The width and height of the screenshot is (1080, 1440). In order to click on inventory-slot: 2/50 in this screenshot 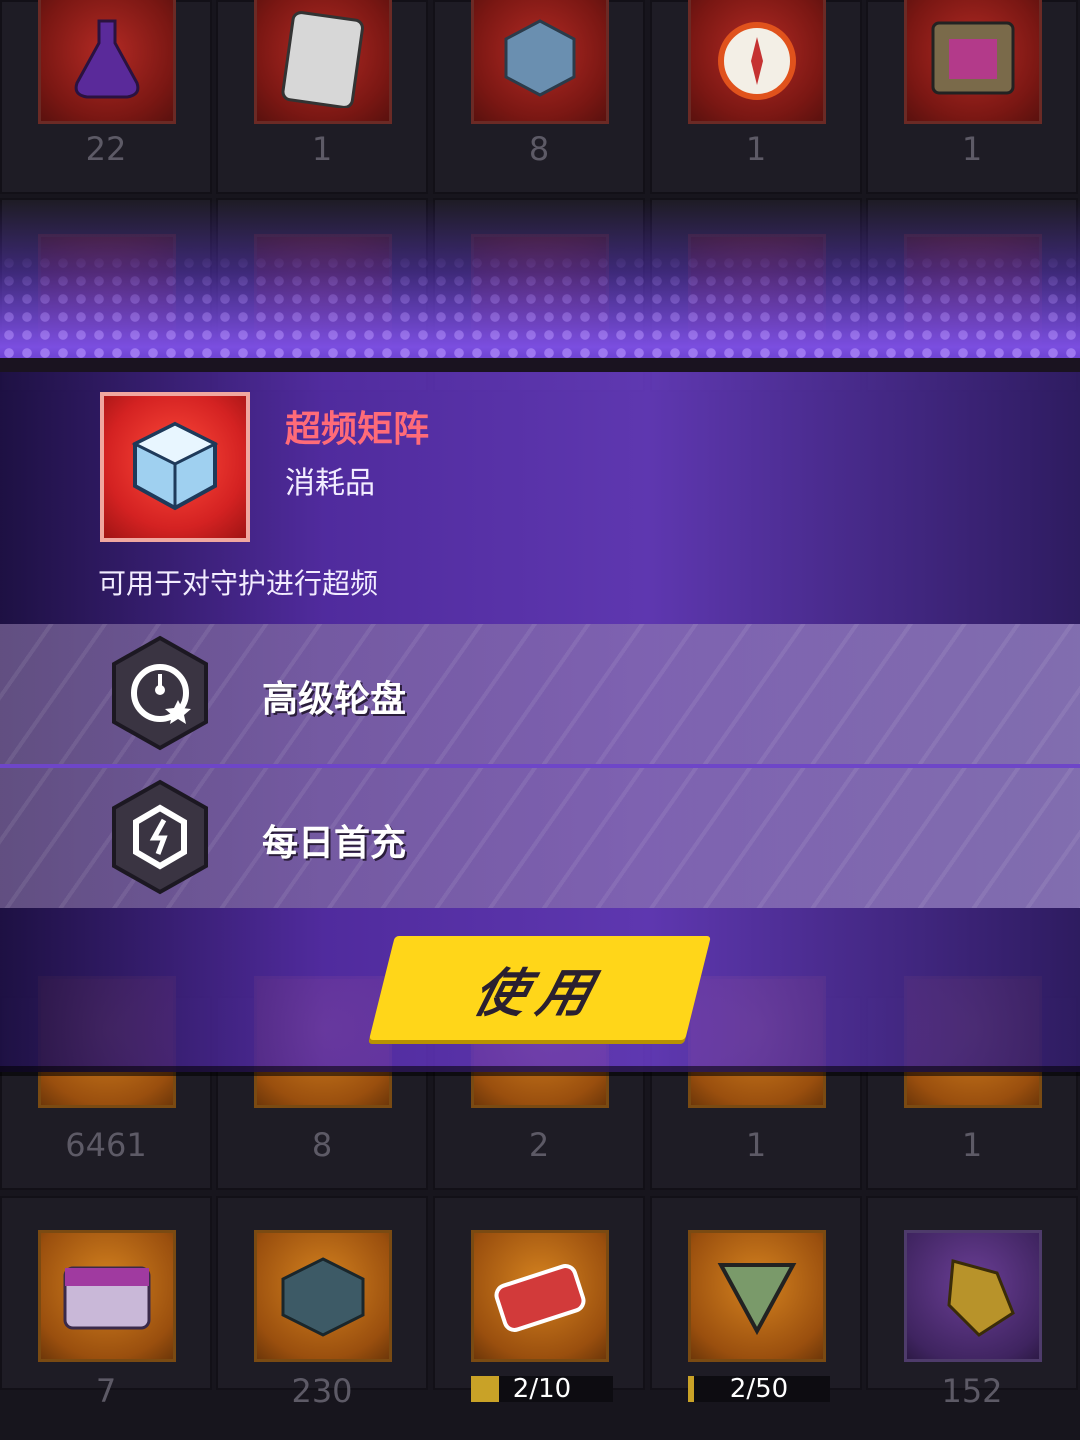, I will do `click(756, 1299)`.